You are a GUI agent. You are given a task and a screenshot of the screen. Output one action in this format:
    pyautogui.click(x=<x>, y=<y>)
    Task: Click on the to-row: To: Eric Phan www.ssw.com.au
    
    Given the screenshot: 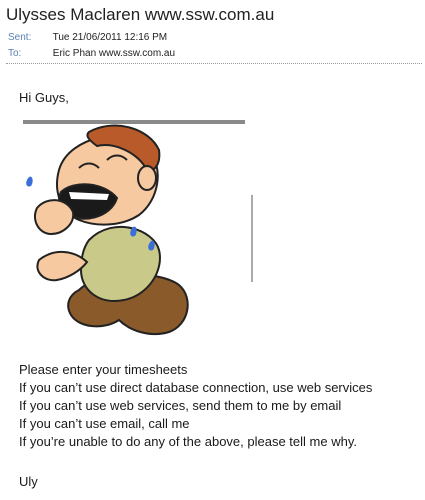 What is the action you would take?
    pyautogui.click(x=91, y=53)
    